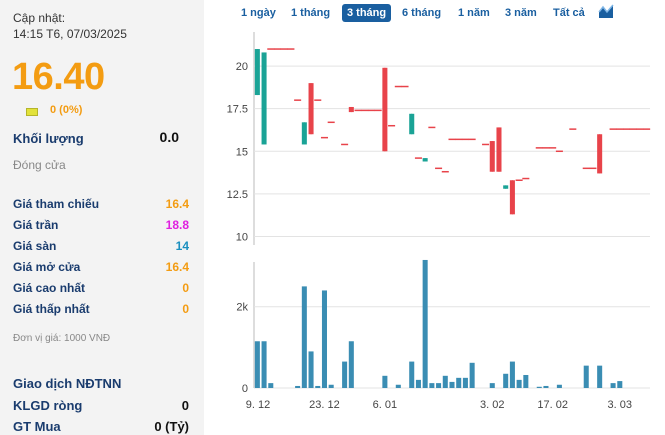 This screenshot has height=435, width=665. I want to click on x-tick-label: 3. 02, so click(492, 405).